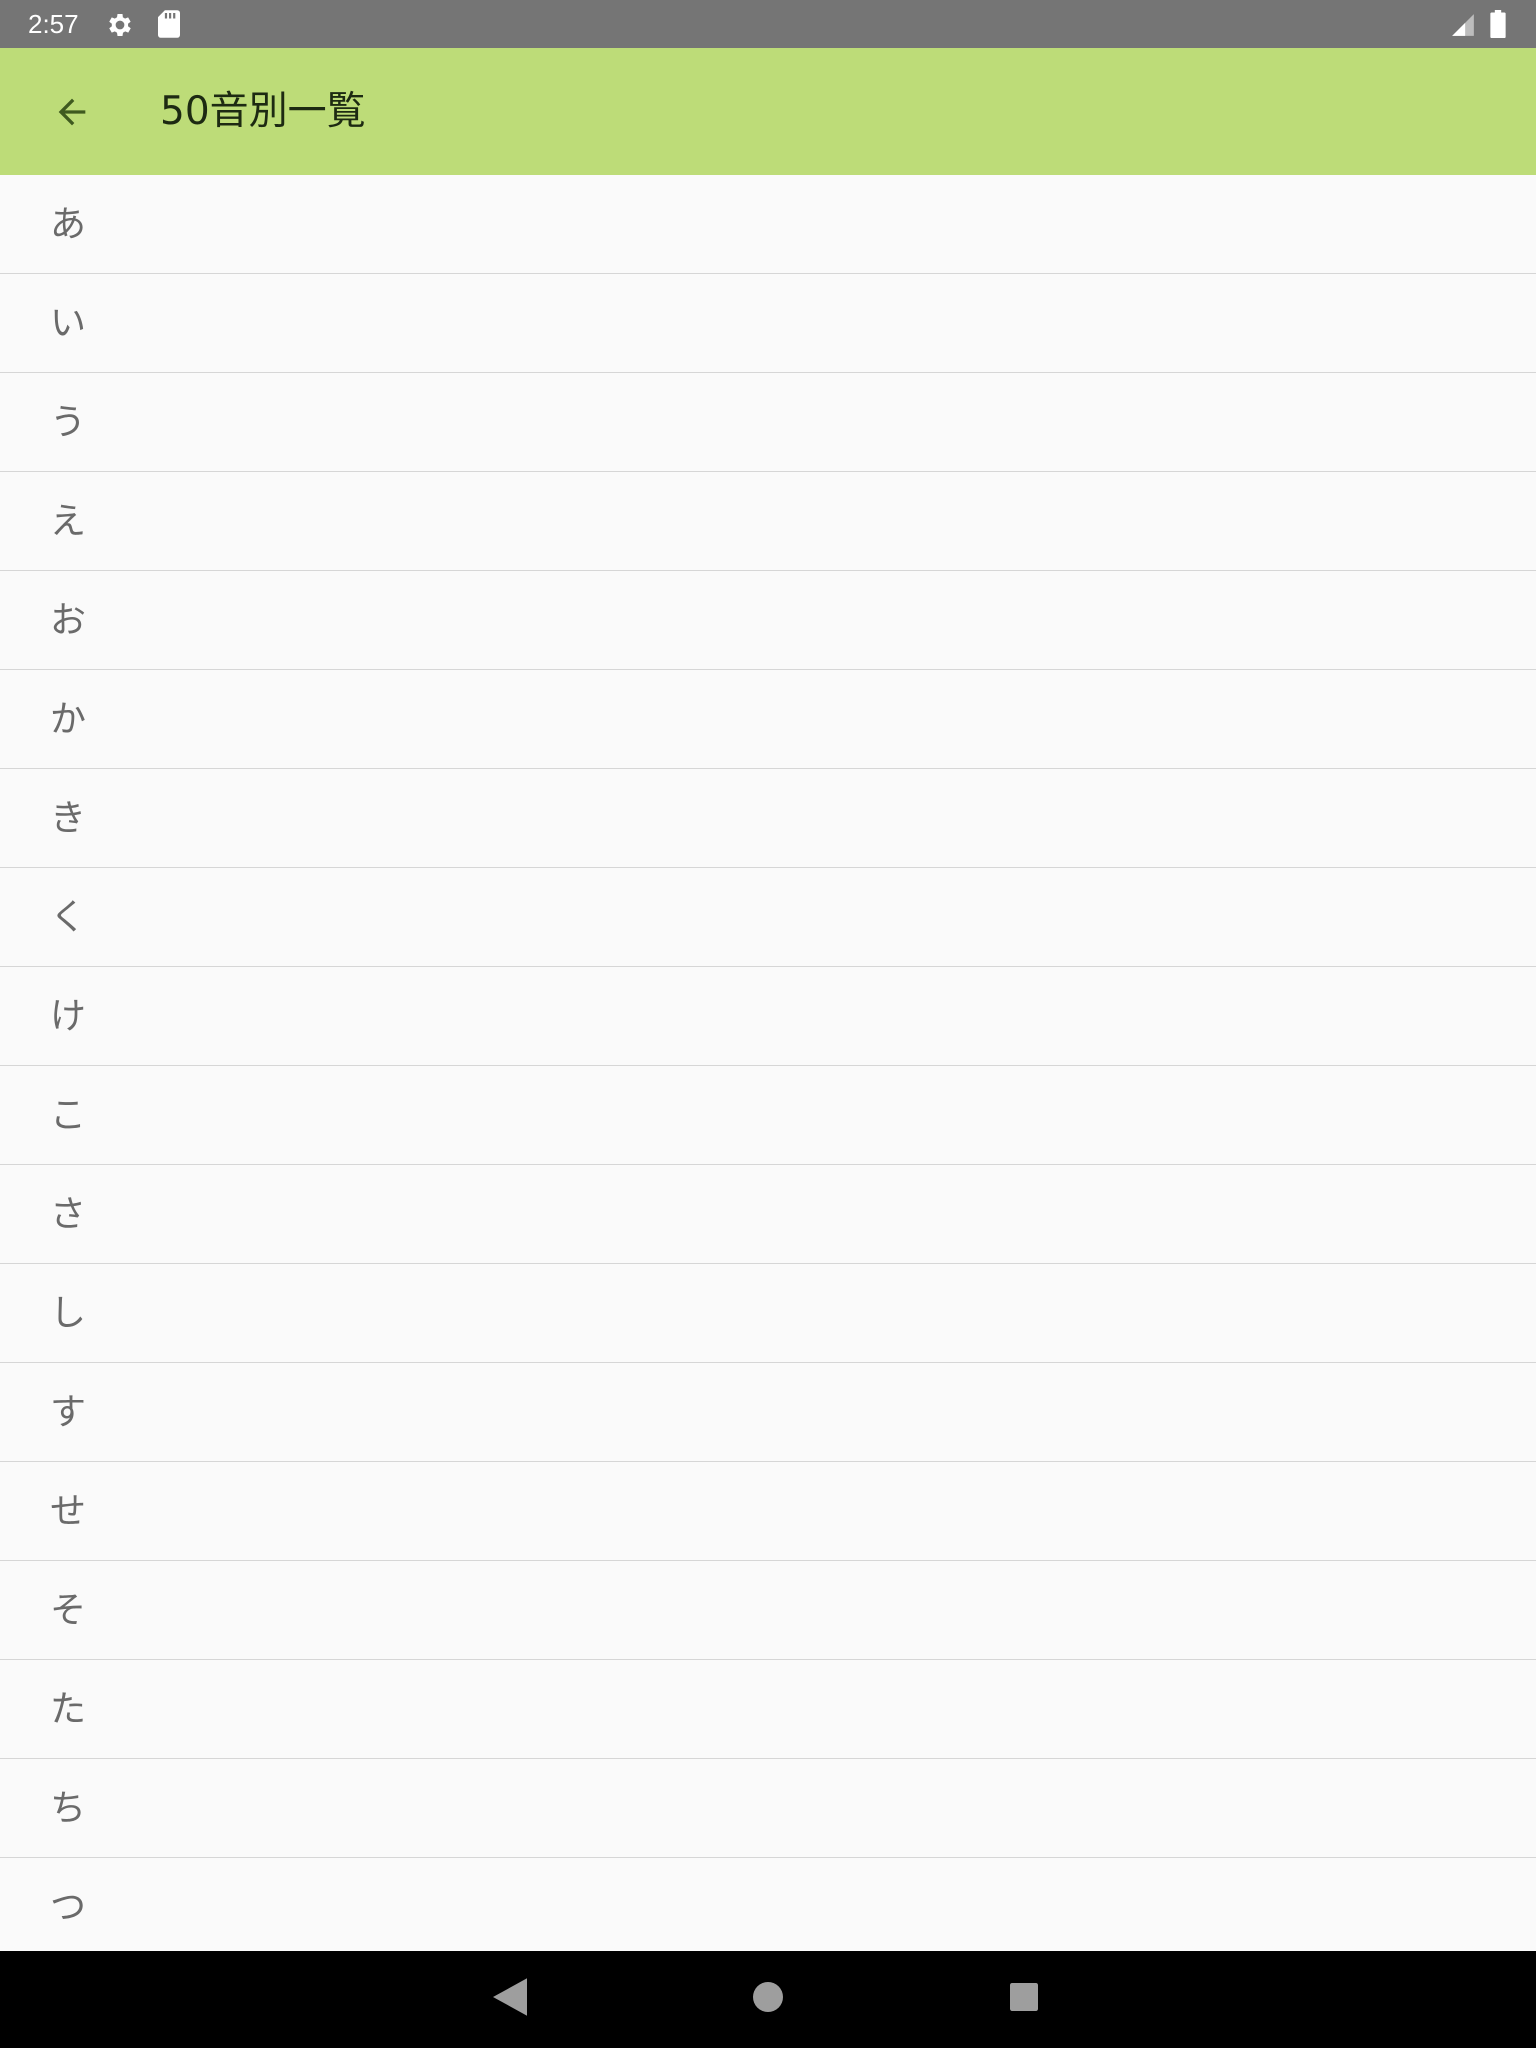 Image resolution: width=1536 pixels, height=2048 pixels. What do you see at coordinates (68, 1016) in the screenshot?
I see `list-item-label: け` at bounding box center [68, 1016].